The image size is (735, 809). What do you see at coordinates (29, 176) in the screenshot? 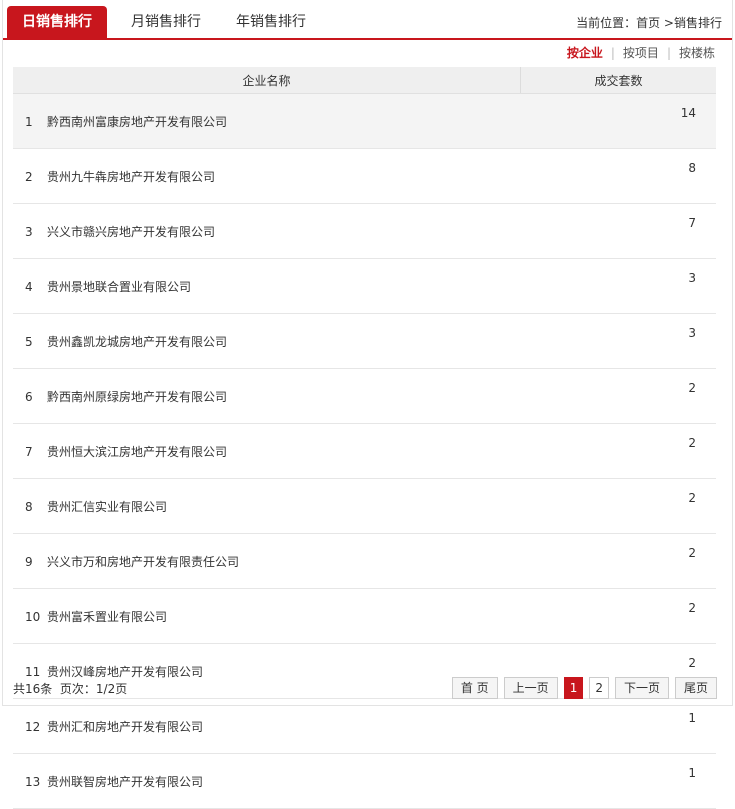
I see `rank-number: 2` at bounding box center [29, 176].